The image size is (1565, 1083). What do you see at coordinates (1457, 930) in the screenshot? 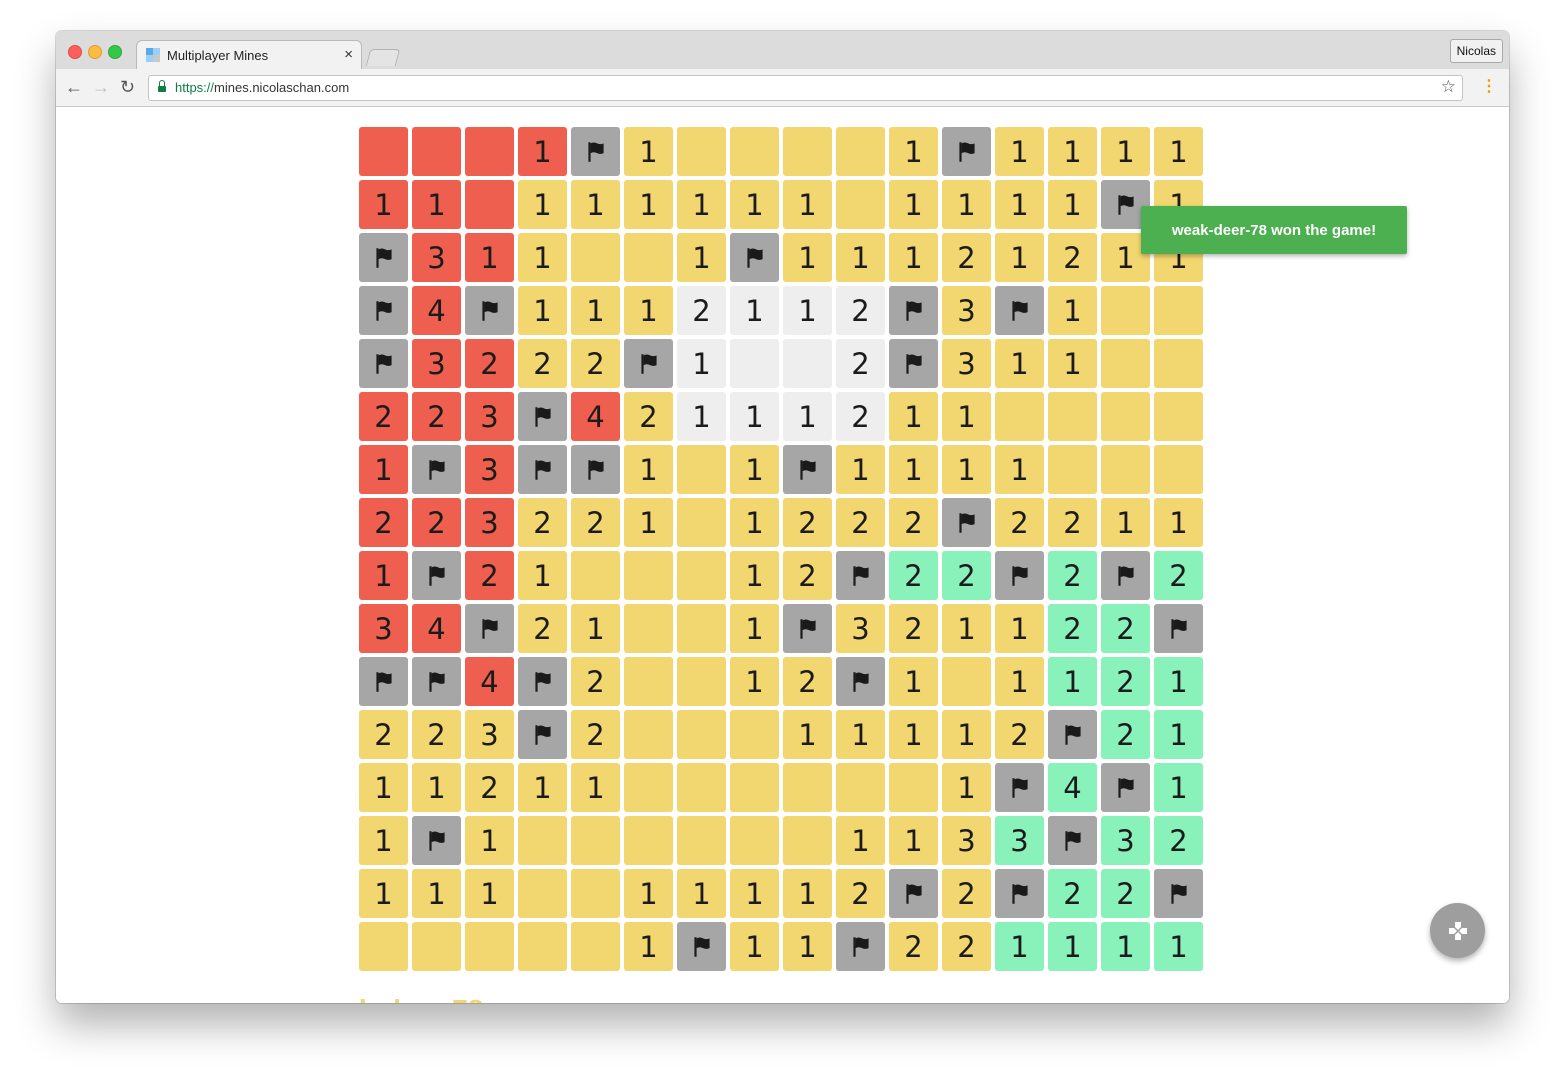
I see `gamepad-button` at bounding box center [1457, 930].